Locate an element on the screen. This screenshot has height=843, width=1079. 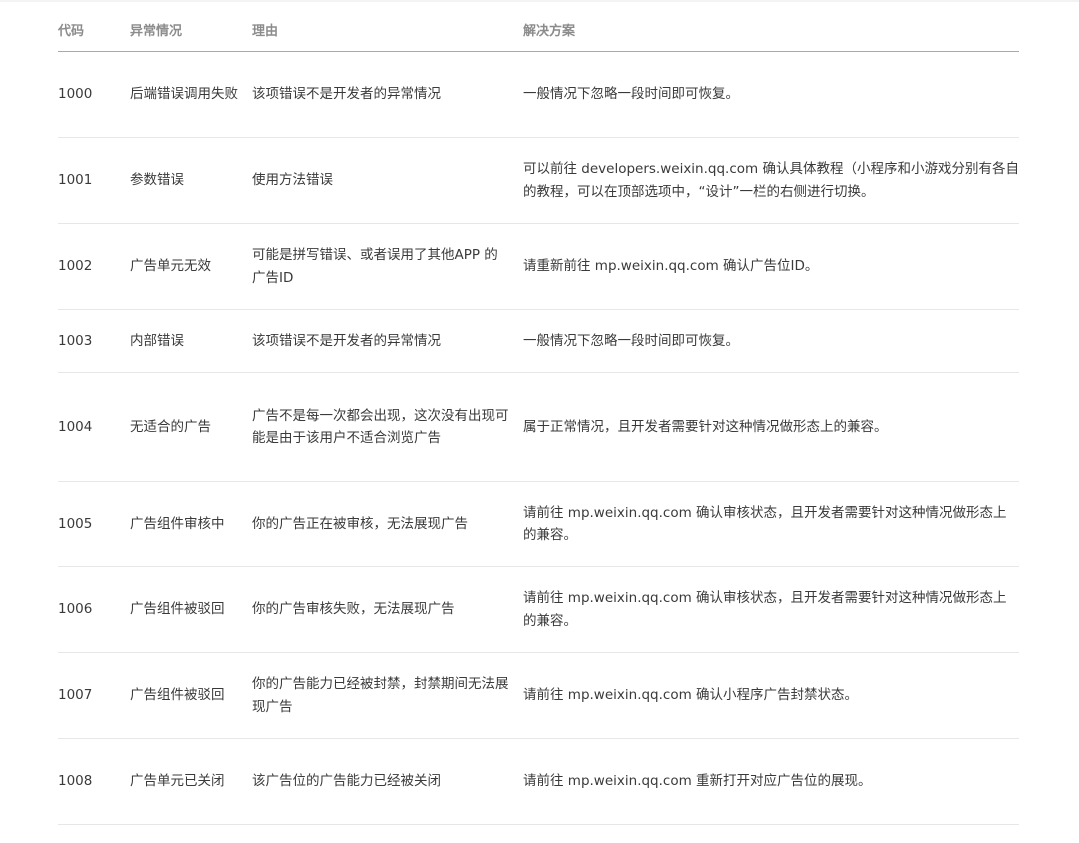
top-divider is located at coordinates (539, 1).